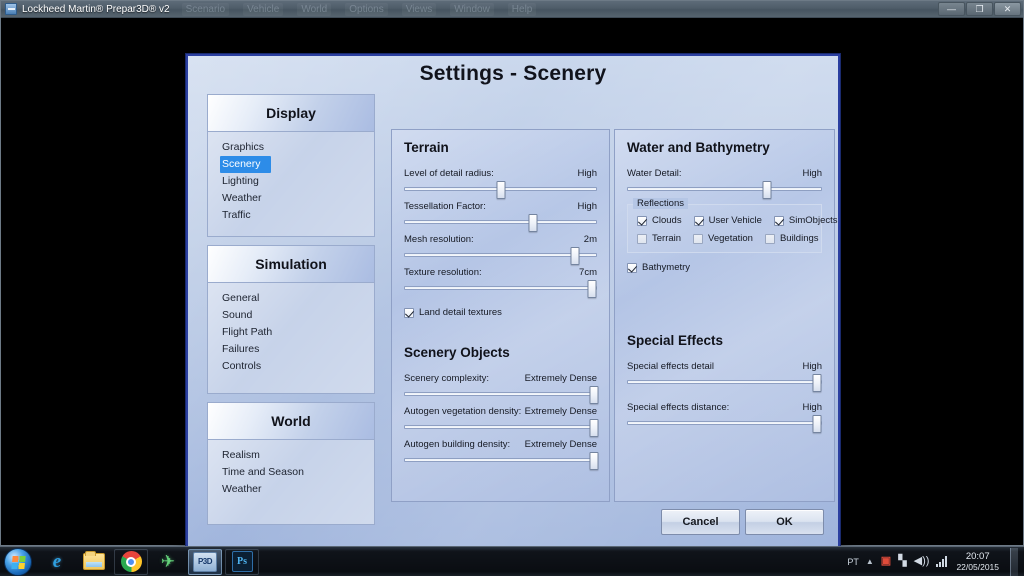 The width and height of the screenshot is (1024, 576). What do you see at coordinates (506, 312) in the screenshot?
I see `checkbox-land-detail-textures: Land detail textures` at bounding box center [506, 312].